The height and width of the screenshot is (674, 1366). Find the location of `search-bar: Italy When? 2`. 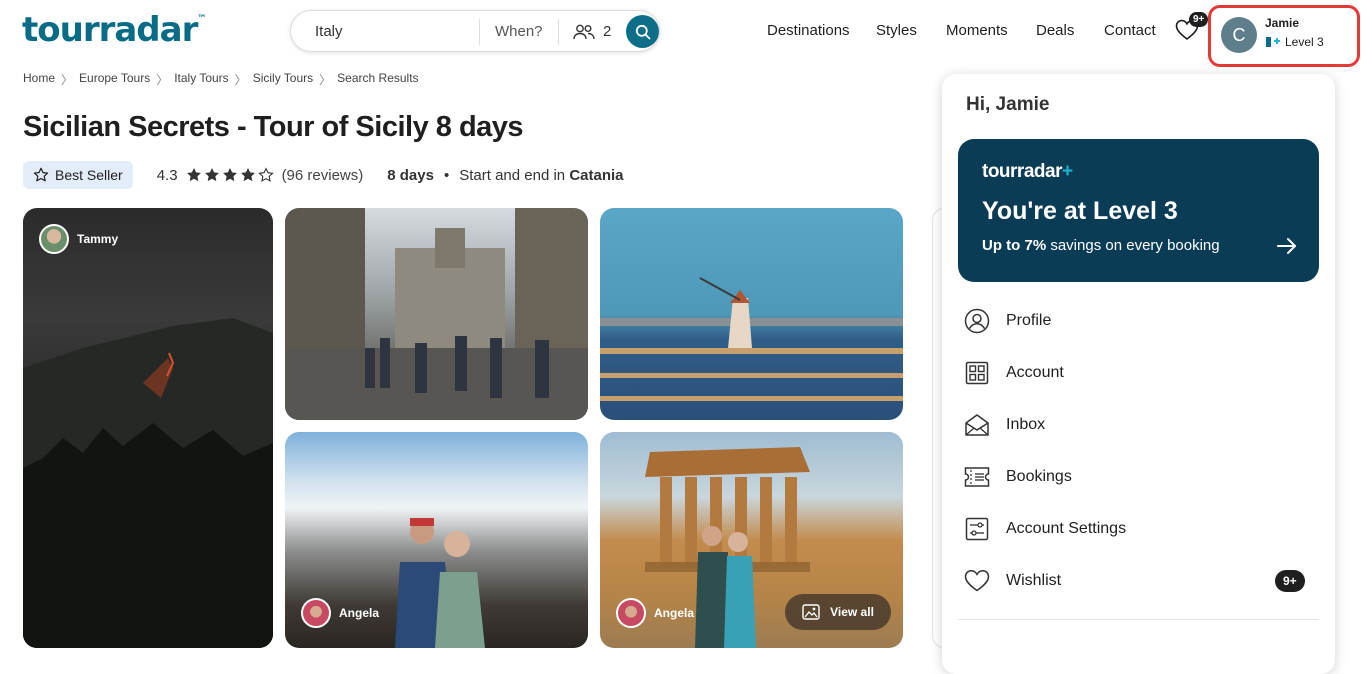

search-bar: Italy When? 2 is located at coordinates (475, 31).